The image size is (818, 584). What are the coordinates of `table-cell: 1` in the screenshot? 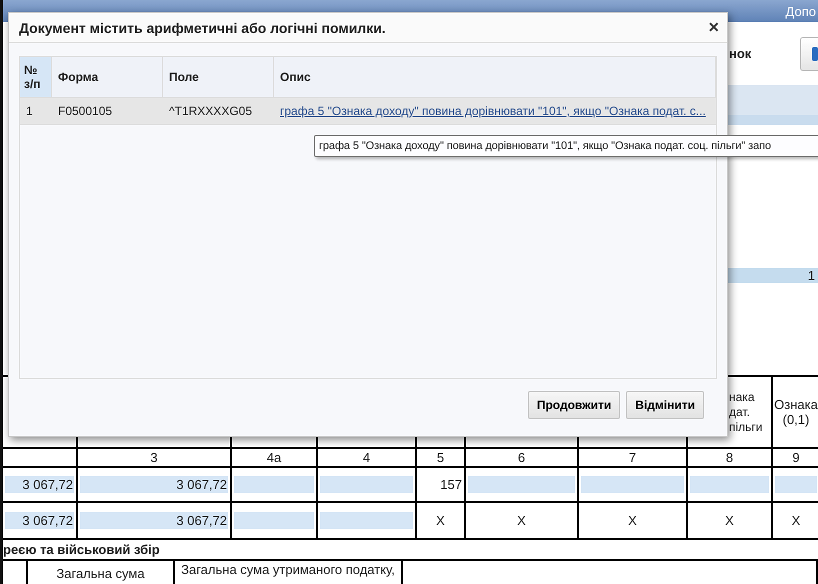 It's located at (36, 111).